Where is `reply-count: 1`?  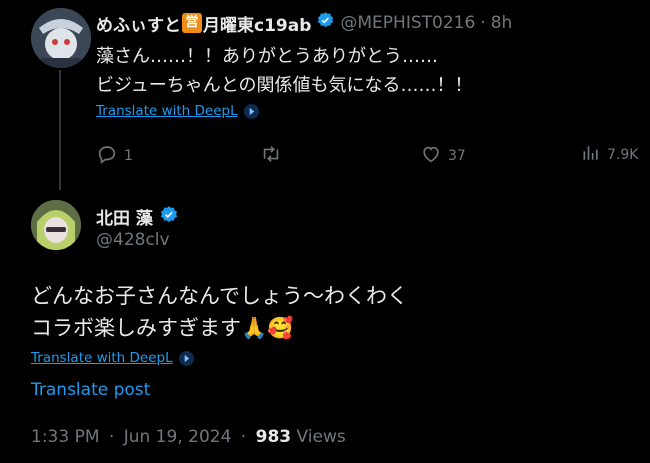 reply-count: 1 is located at coordinates (128, 156).